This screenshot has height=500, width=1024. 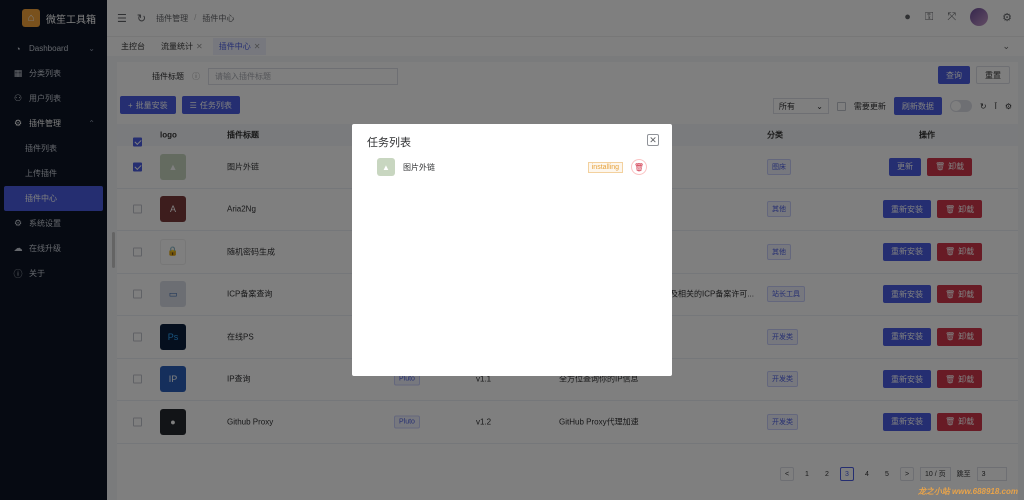 I want to click on dialog-title: 任务列表, so click(x=389, y=143).